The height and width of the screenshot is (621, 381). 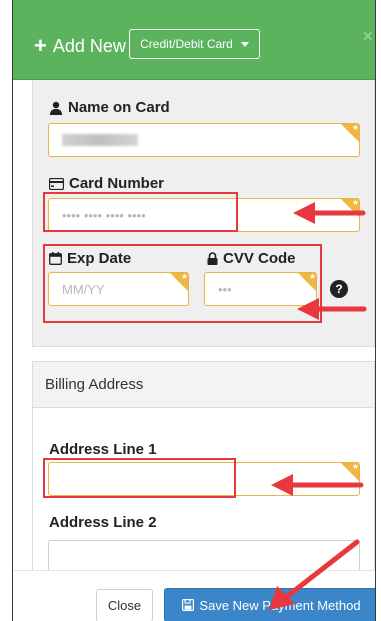 I want to click on caret-down-icon, so click(x=244, y=44).